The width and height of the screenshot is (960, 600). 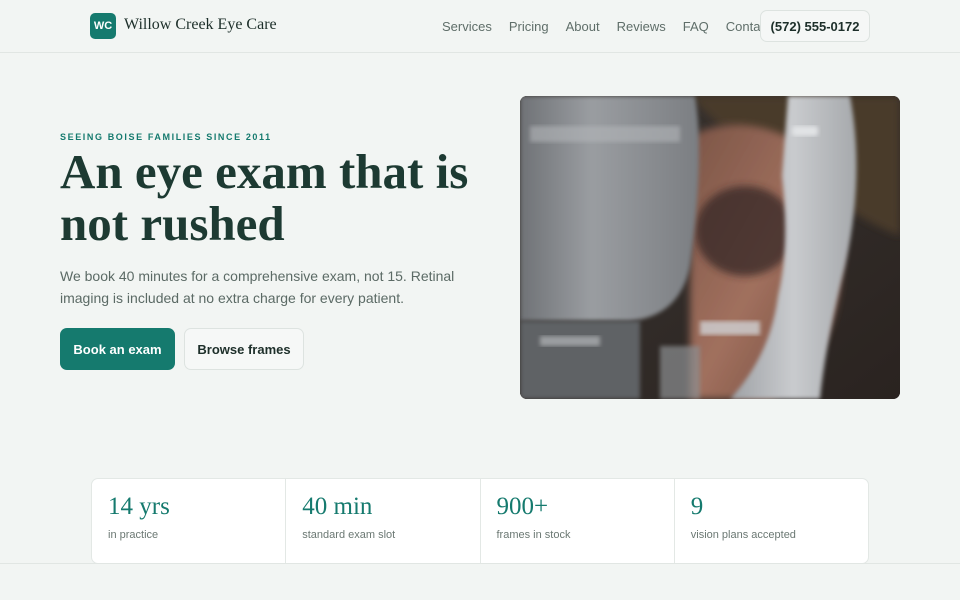 What do you see at coordinates (117, 349) in the screenshot?
I see `book-exam-button: Book an exam` at bounding box center [117, 349].